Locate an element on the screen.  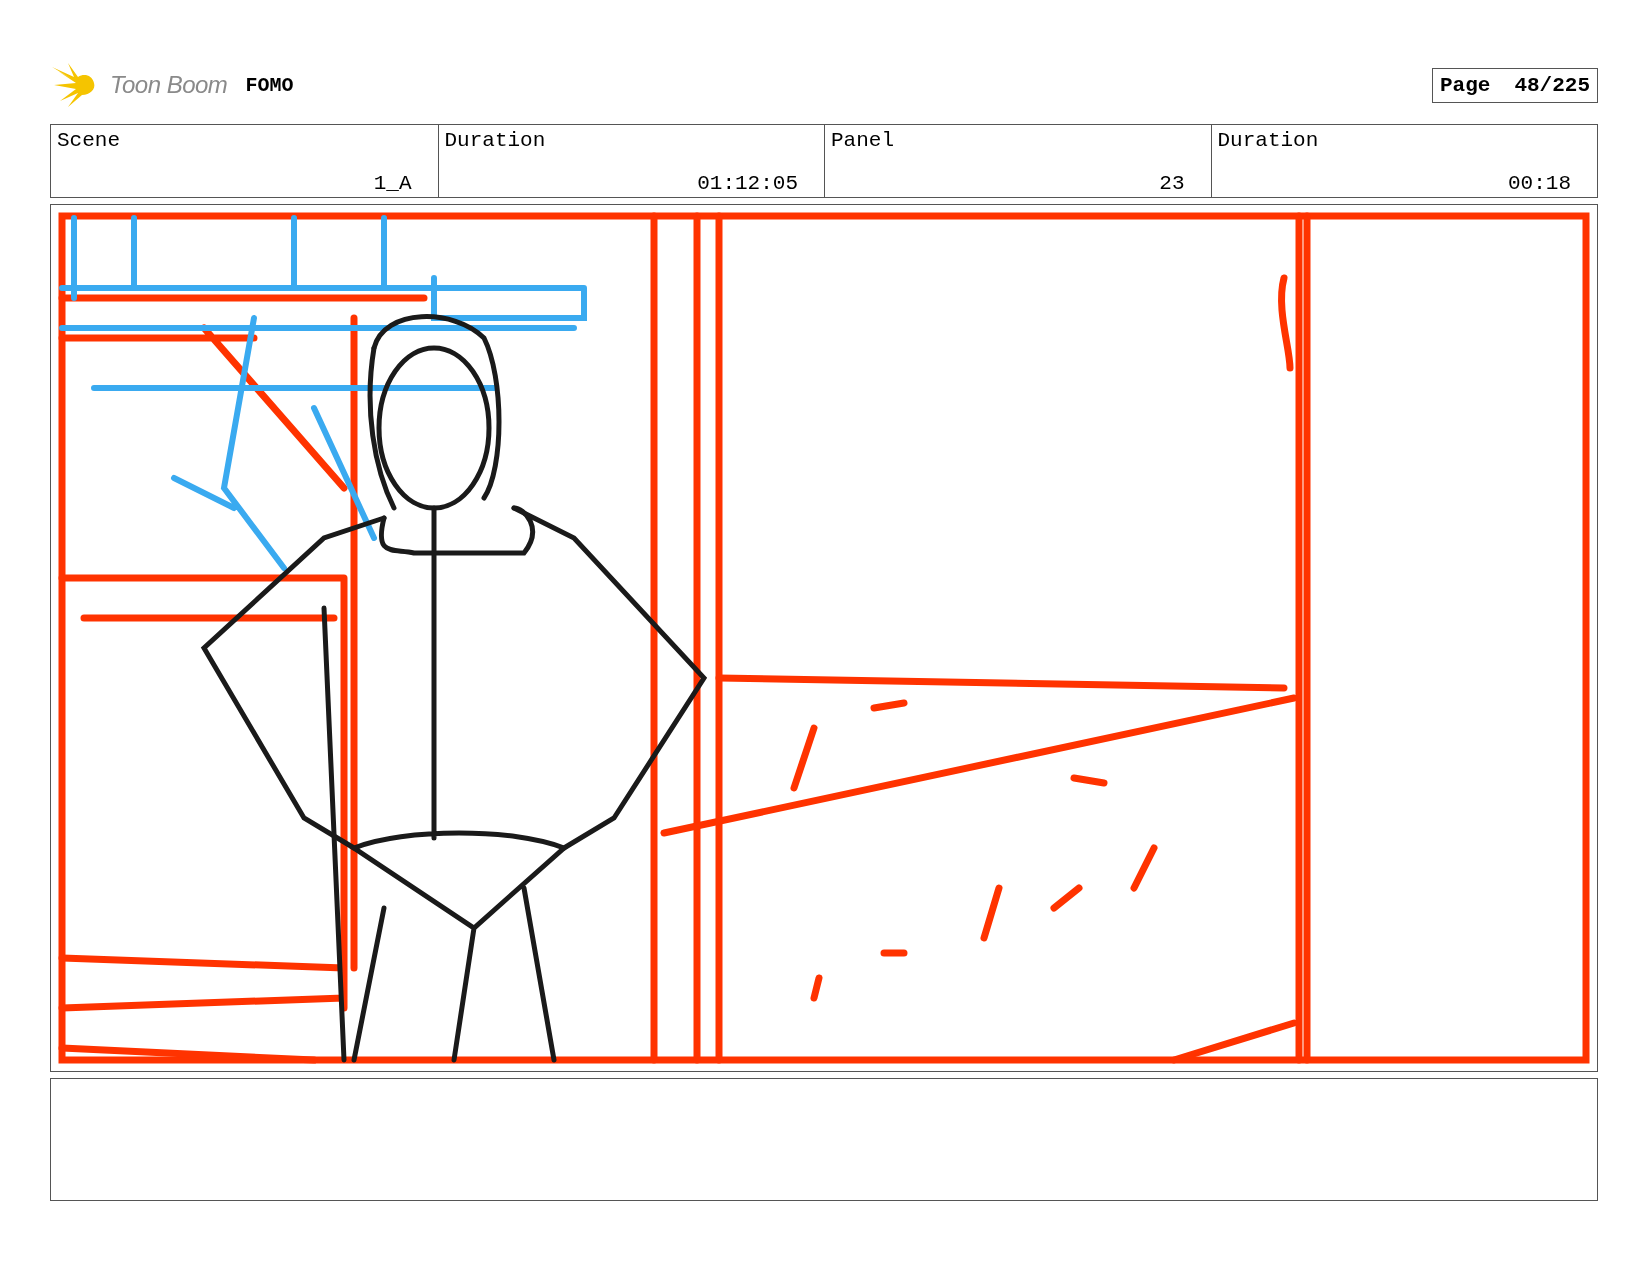
field-value: 01:12:05 is located at coordinates (747, 183).